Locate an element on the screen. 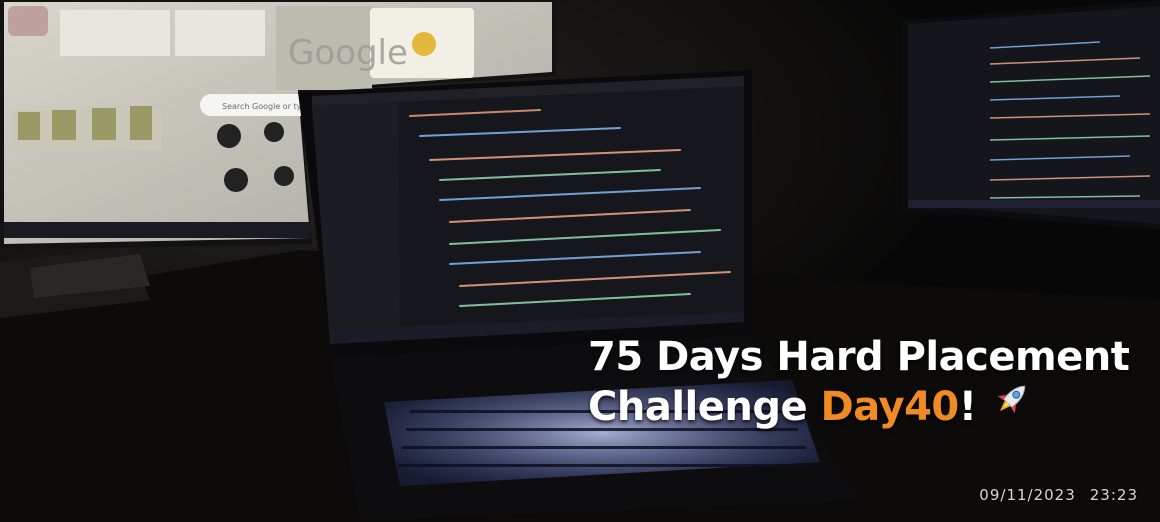 The width and height of the screenshot is (1160, 522). challenge-caption: 75 Days Hard Placement Challenge Day40! is located at coordinates (871, 384).